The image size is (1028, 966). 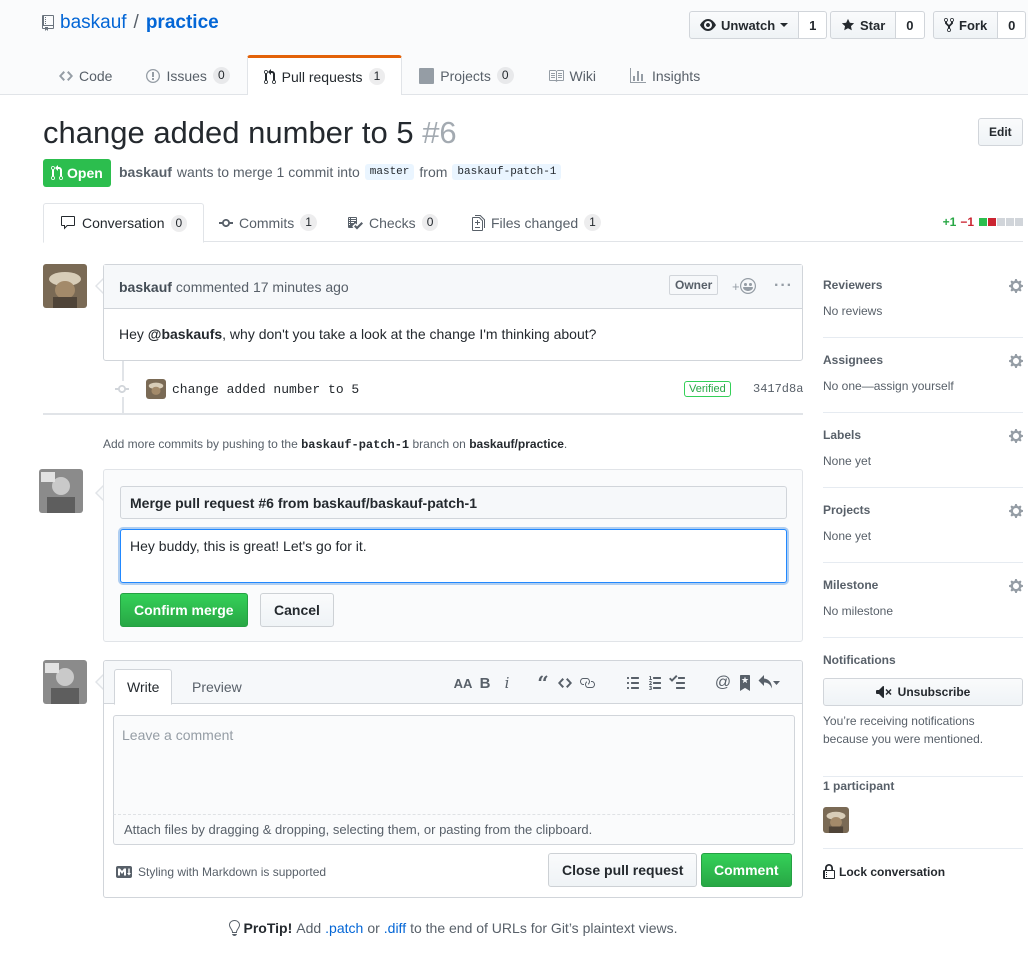 I want to click on fork-button: Fork, so click(x=966, y=25).